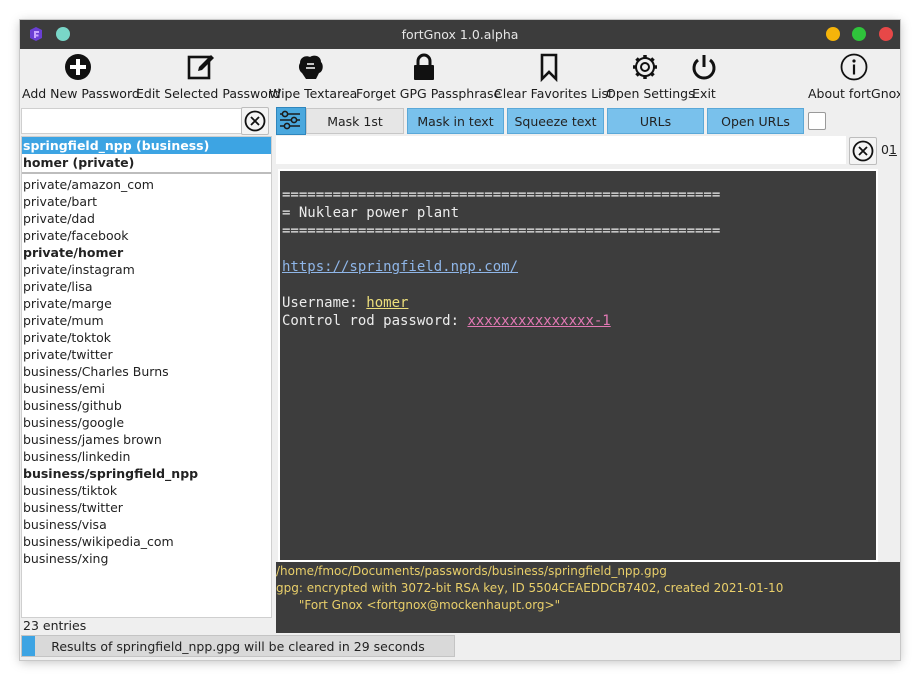  What do you see at coordinates (146, 286) in the screenshot?
I see `list-item: private/lisa` at bounding box center [146, 286].